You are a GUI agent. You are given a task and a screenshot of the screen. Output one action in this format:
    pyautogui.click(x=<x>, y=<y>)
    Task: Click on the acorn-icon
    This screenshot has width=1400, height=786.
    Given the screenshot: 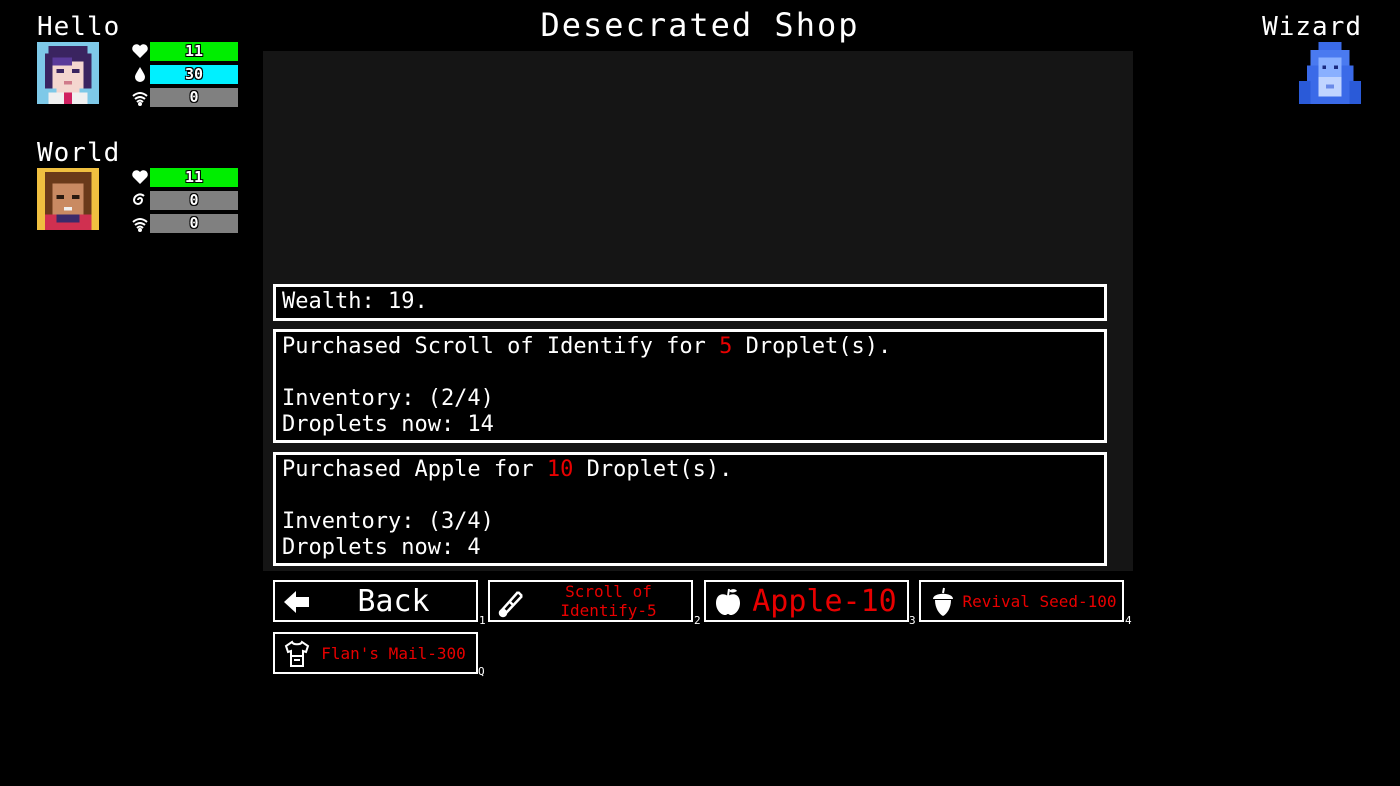 What is the action you would take?
    pyautogui.click(x=943, y=602)
    